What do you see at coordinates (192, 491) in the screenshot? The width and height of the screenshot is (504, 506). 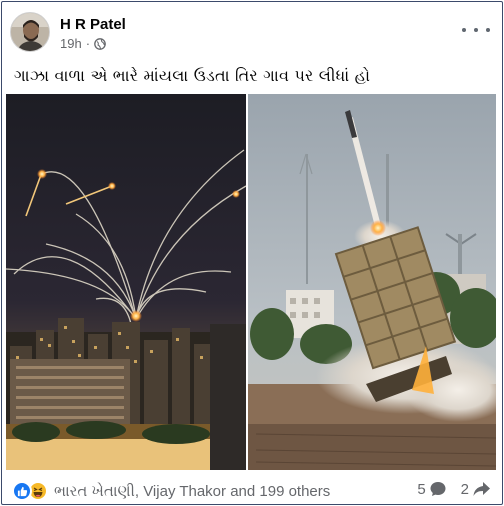 I see `reactors-text: ભારત ખેતાણી, Vijay Thakor and 199 others` at bounding box center [192, 491].